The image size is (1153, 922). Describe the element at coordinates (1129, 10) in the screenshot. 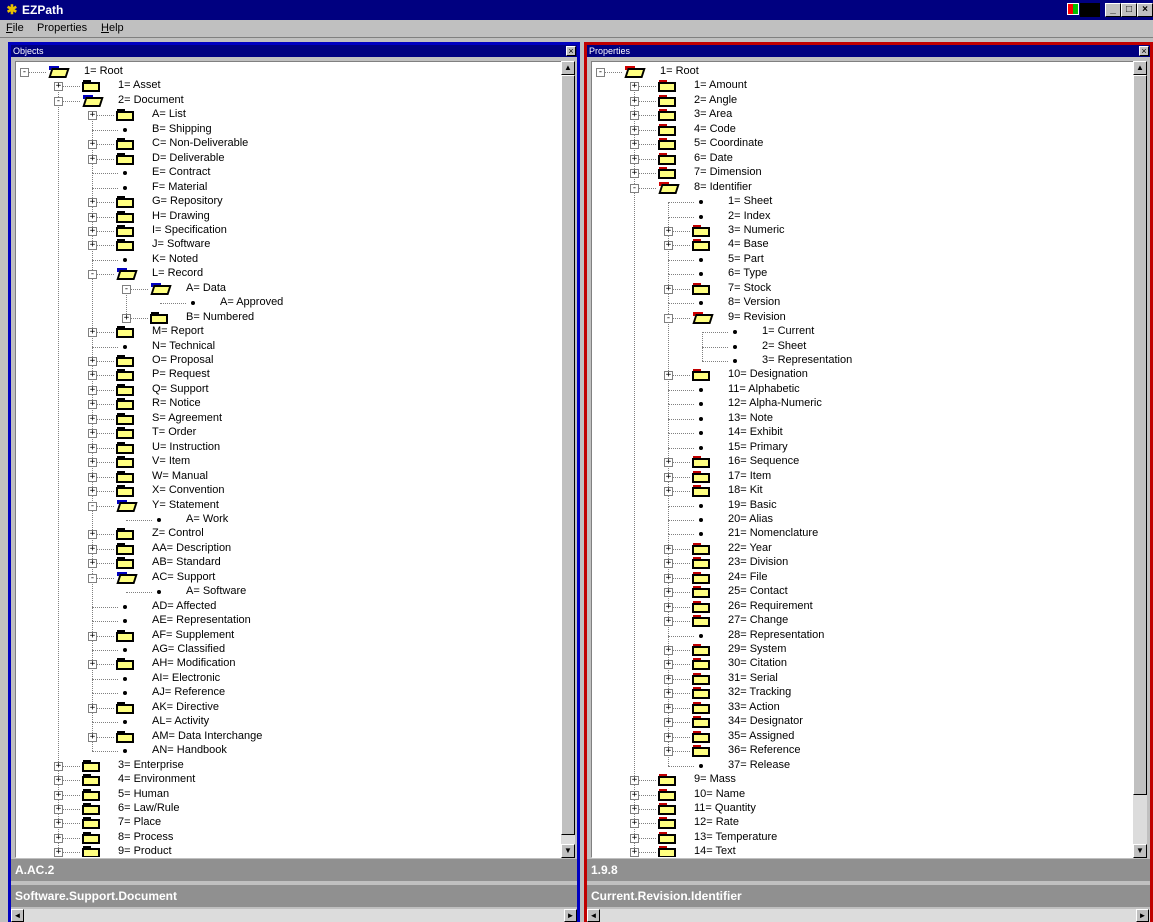

I see `maximize-button: □` at that location.